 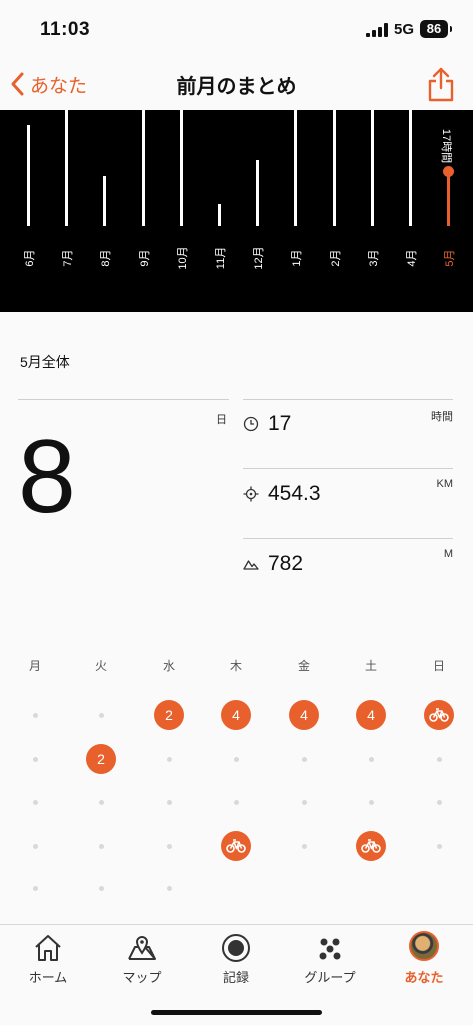 What do you see at coordinates (251, 565) in the screenshot?
I see `elevation-icon` at bounding box center [251, 565].